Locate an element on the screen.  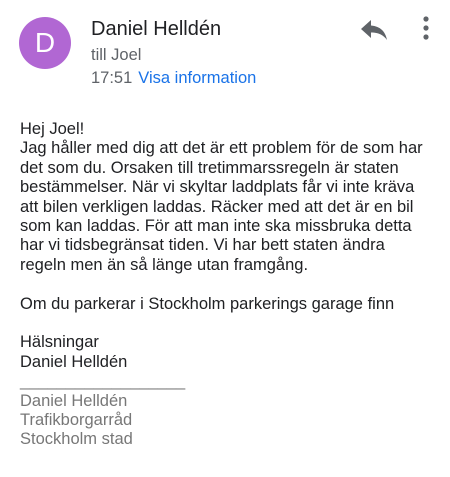
reply-button is located at coordinates (375, 30).